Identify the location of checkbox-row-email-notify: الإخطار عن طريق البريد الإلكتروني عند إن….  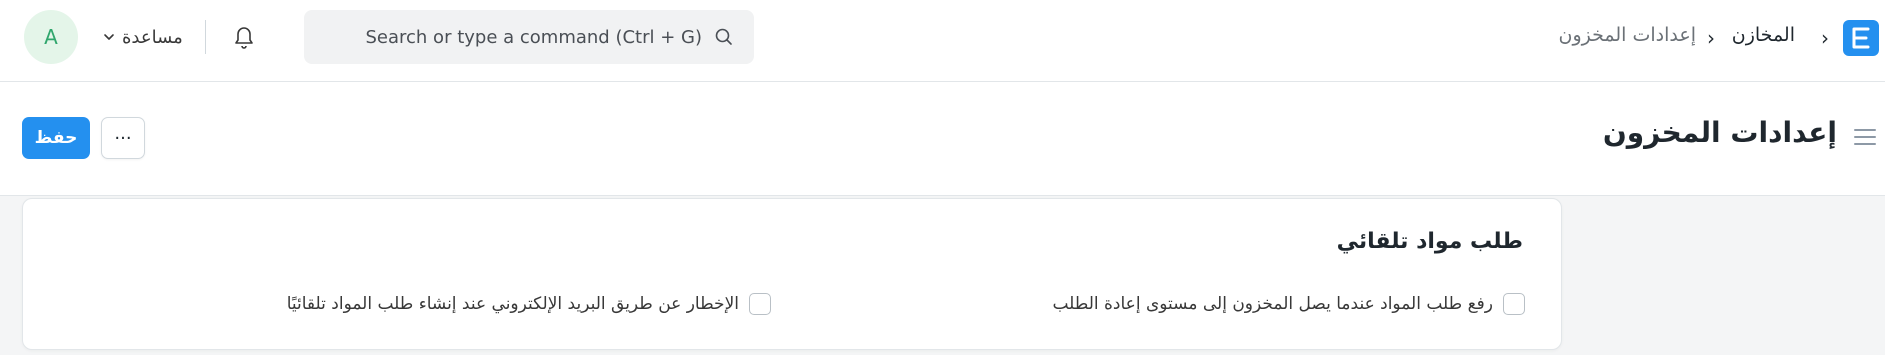
(529, 304).